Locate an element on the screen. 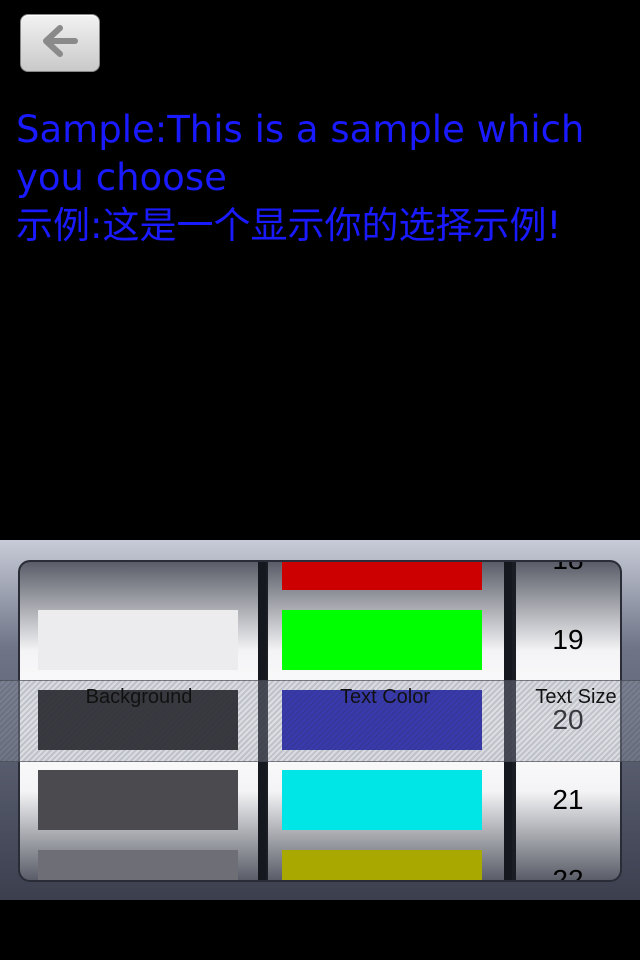 The height and width of the screenshot is (960, 640). back-button is located at coordinates (60, 43).